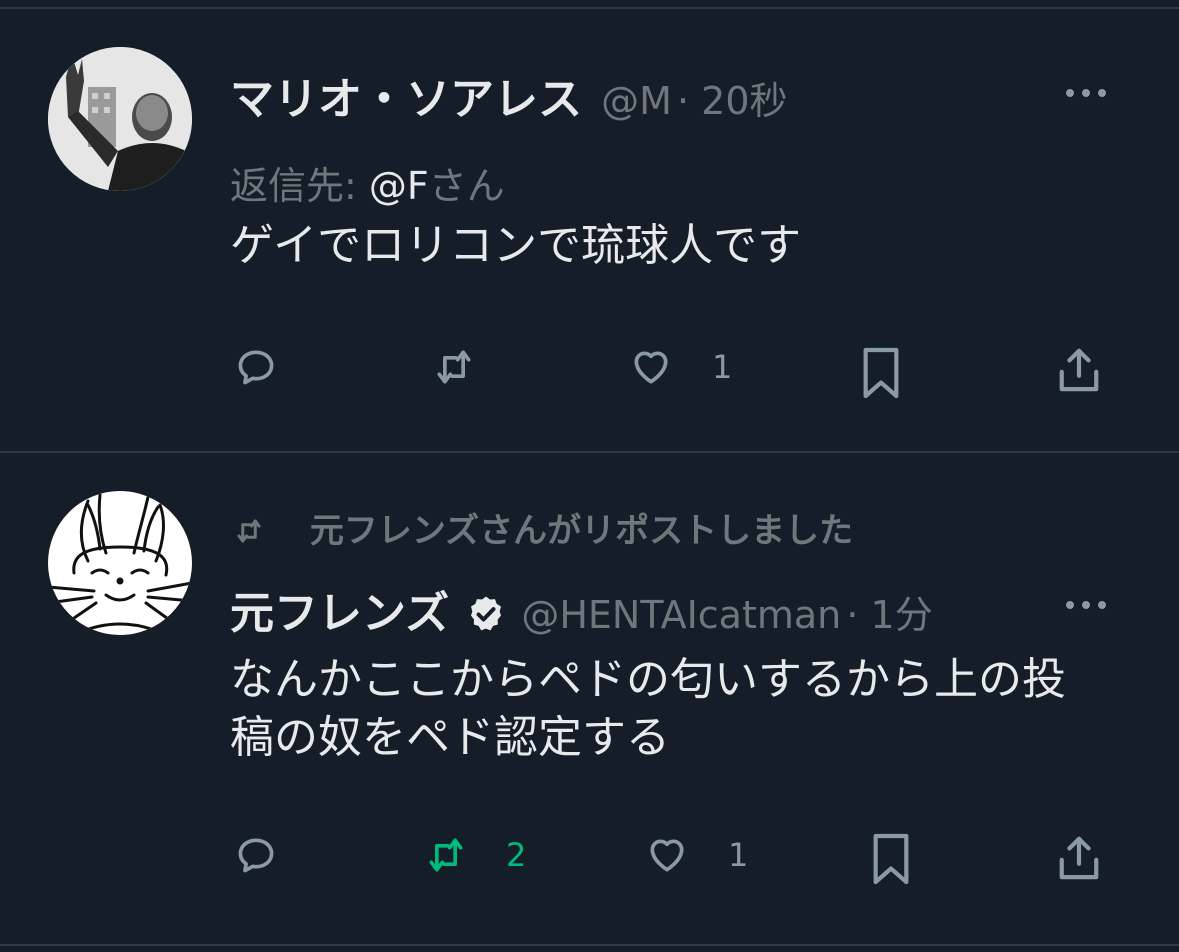  Describe the element at coordinates (299, 186) in the screenshot. I see `reply-prefix: 返信先:` at that location.